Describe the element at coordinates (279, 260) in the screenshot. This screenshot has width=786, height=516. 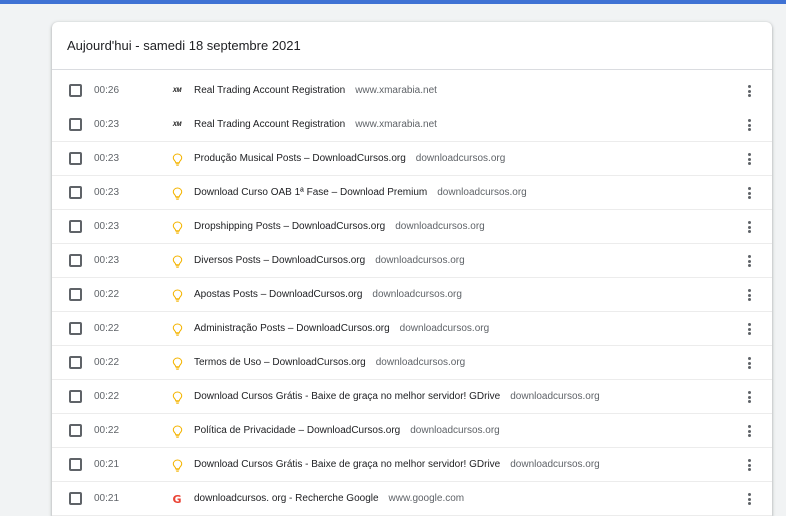
I see `entry-title: Diversos Posts – DownloadCursos.org` at that location.